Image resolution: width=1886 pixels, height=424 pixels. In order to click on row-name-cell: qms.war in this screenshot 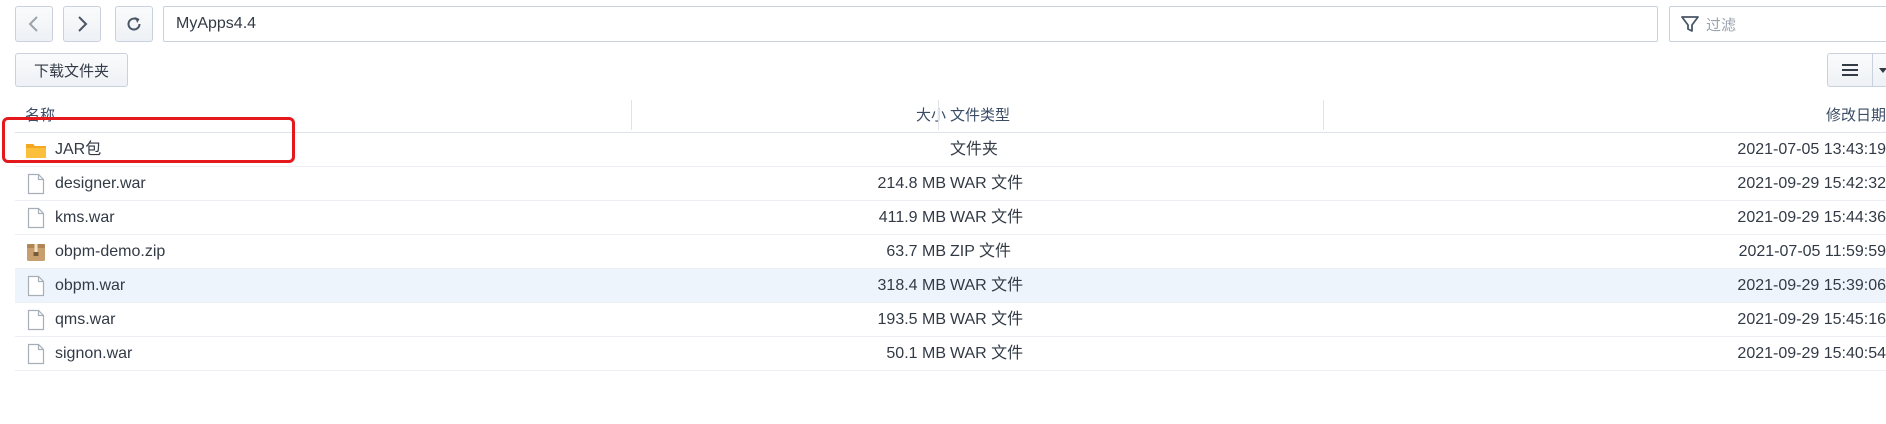, I will do `click(70, 319)`.